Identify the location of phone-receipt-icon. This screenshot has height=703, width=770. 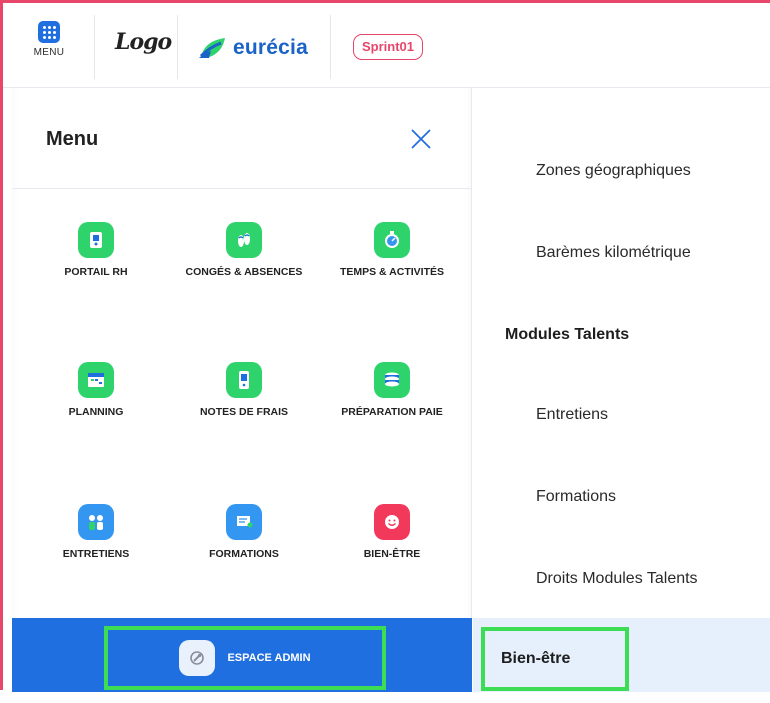
(244, 380).